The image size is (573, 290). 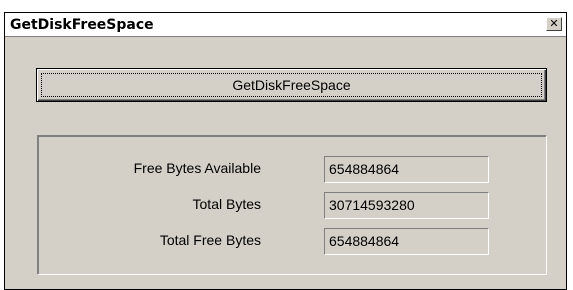 What do you see at coordinates (226, 204) in the screenshot?
I see `total-bytes-label: Total Bytes` at bounding box center [226, 204].